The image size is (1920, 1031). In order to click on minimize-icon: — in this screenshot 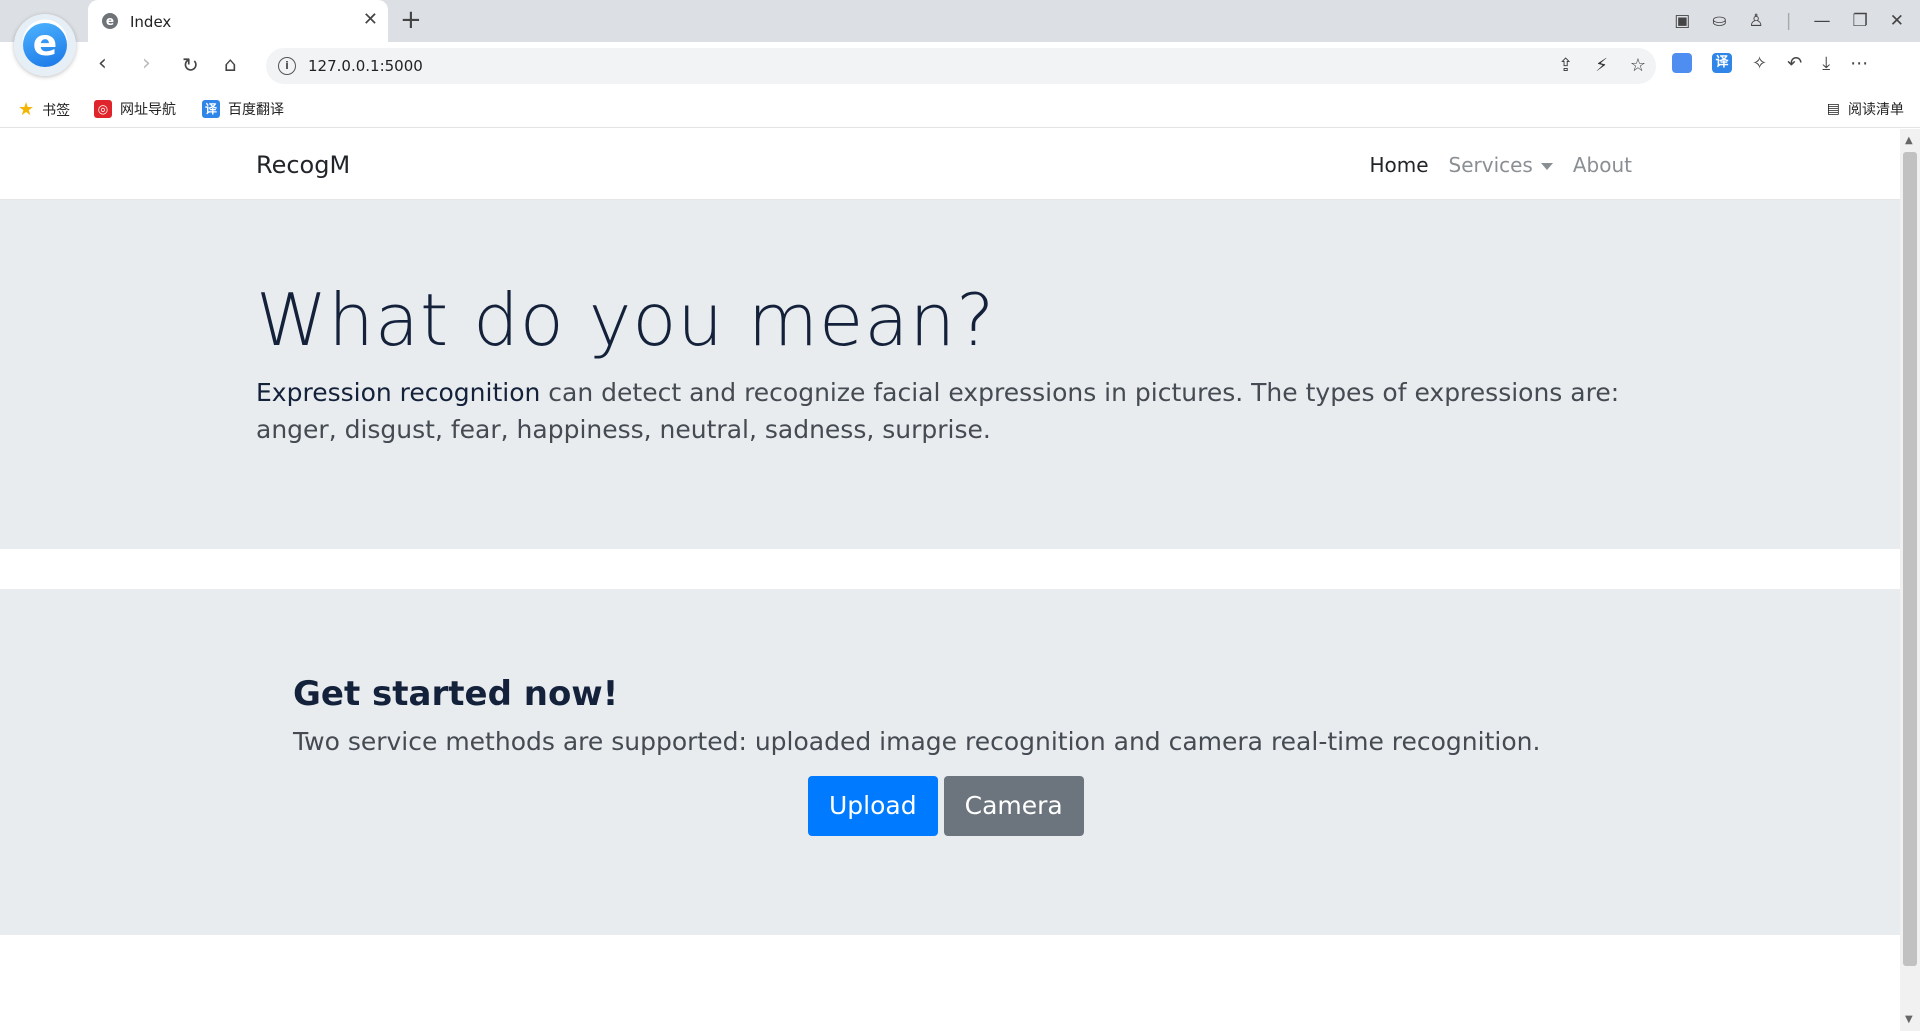, I will do `click(1822, 21)`.